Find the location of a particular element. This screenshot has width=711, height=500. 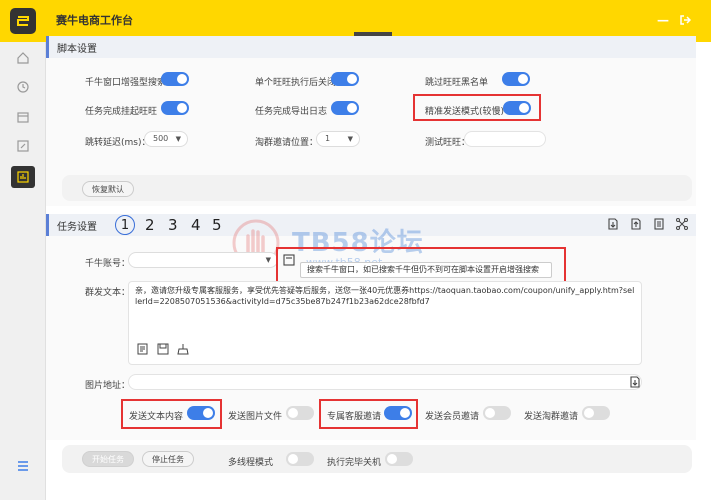

home-icon is located at coordinates (23, 58).